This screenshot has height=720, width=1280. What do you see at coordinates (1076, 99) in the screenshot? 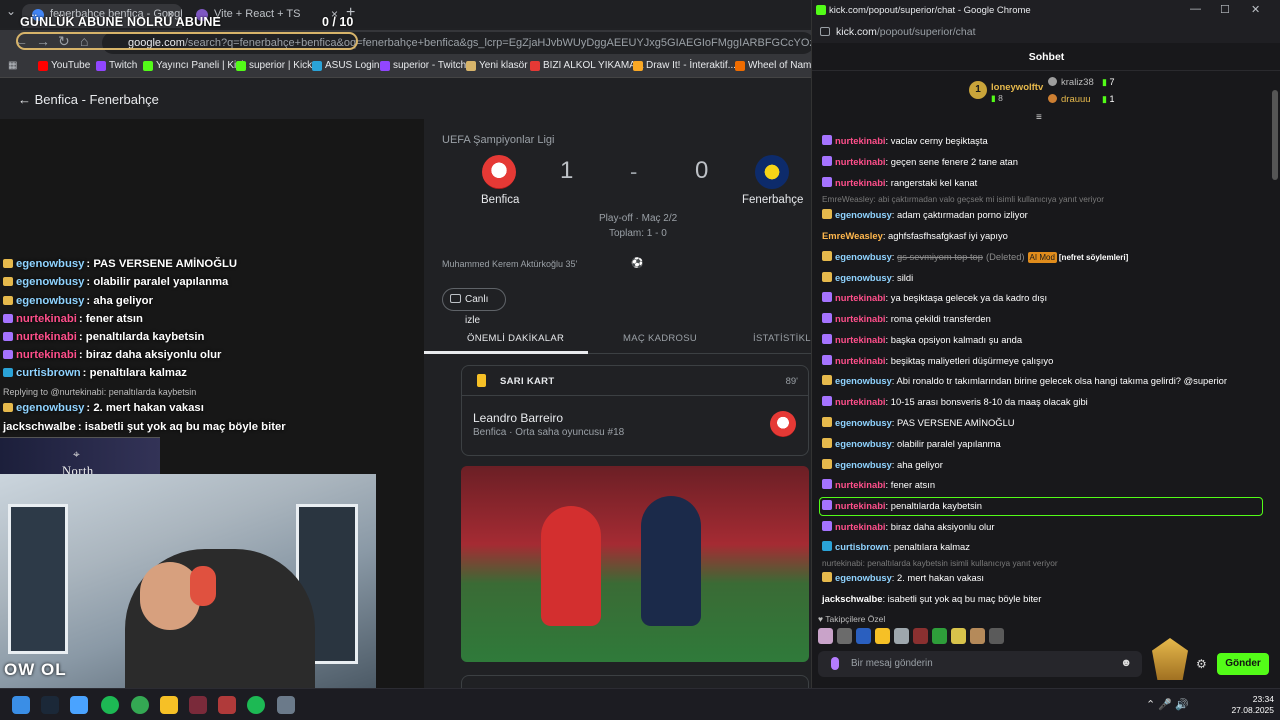
I see `leader-name: drauuu` at bounding box center [1076, 99].